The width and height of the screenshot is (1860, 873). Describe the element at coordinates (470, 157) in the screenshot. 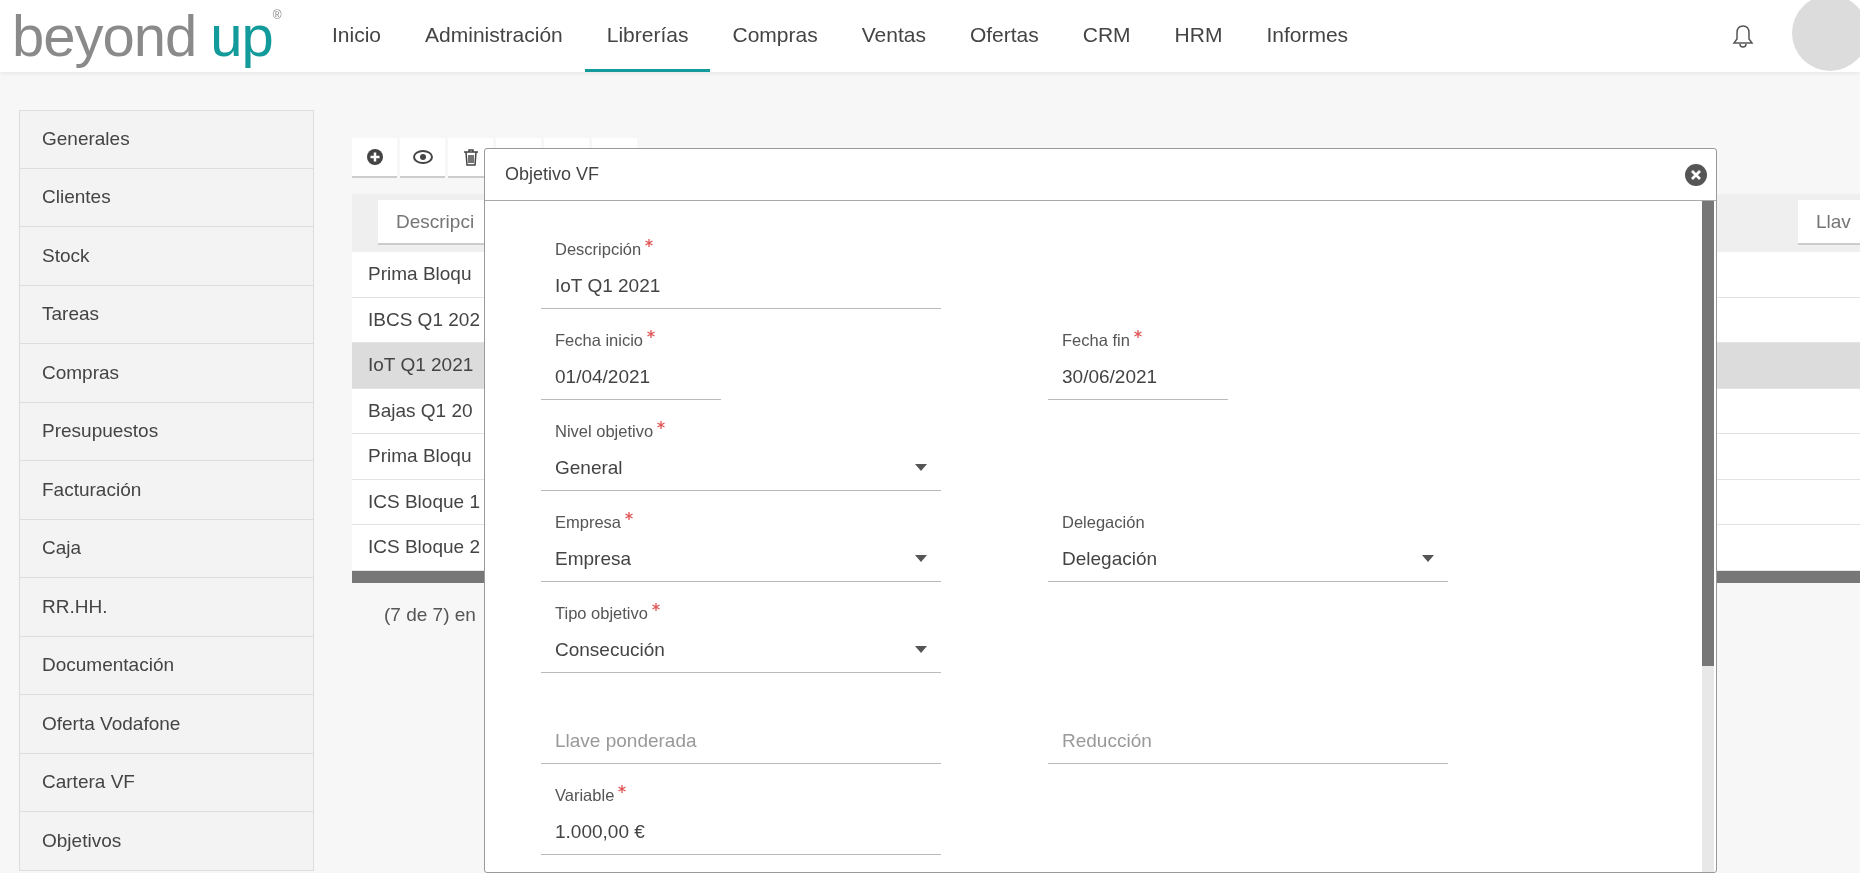

I see `trash-icon` at that location.